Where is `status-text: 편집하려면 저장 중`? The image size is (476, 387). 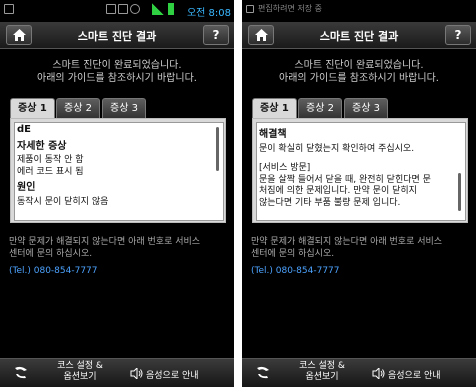
status-text: 편집하려면 저장 중 is located at coordinates (290, 8).